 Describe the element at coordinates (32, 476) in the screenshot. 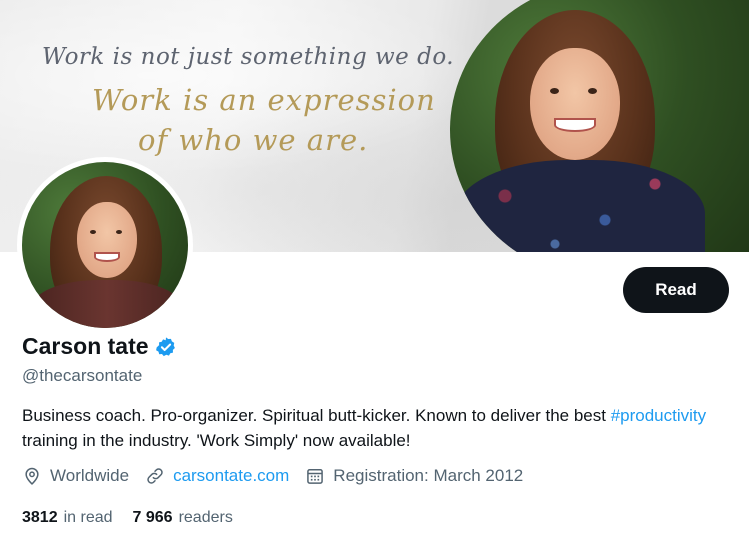

I see `location-pin-icon` at that location.